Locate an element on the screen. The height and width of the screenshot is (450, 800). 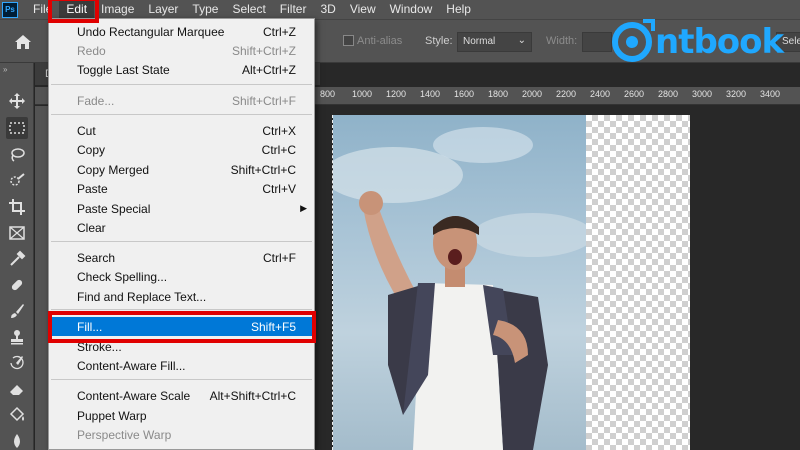
menu-item-label: Toggle Last State is located at coordinates (123, 70).